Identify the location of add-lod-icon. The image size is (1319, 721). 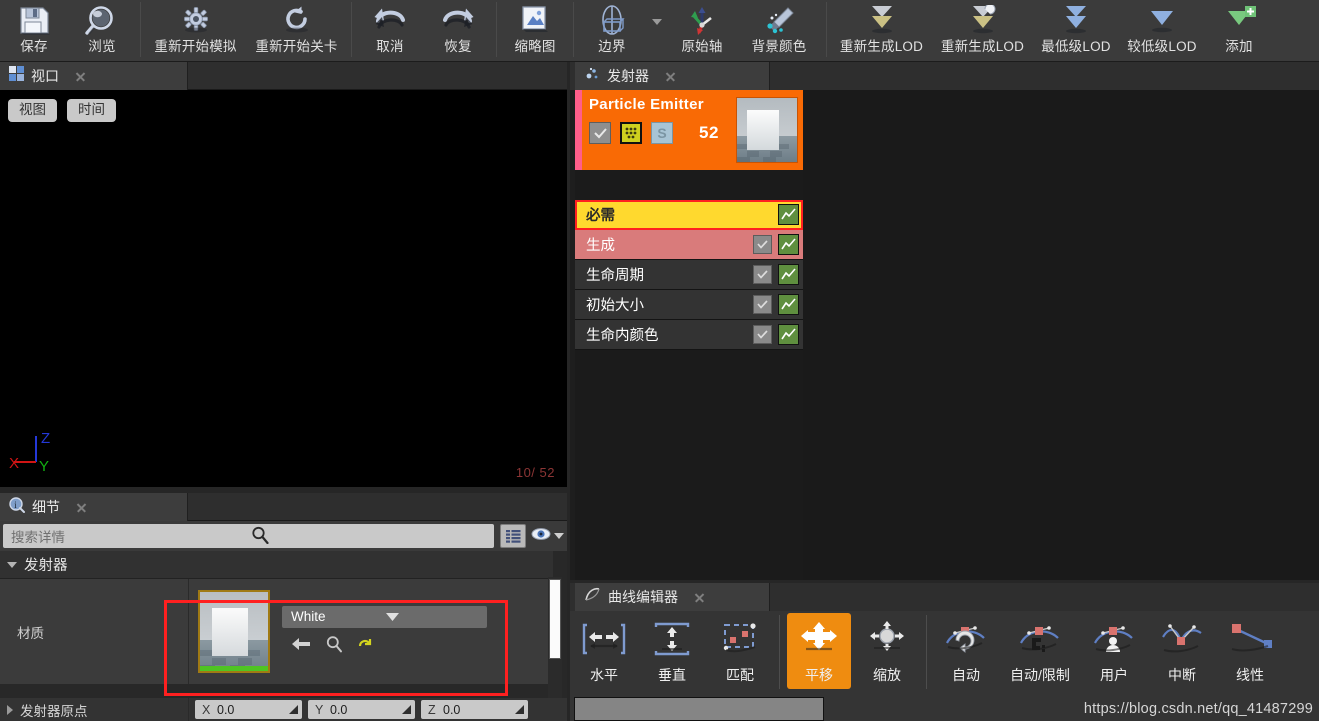
(1239, 20).